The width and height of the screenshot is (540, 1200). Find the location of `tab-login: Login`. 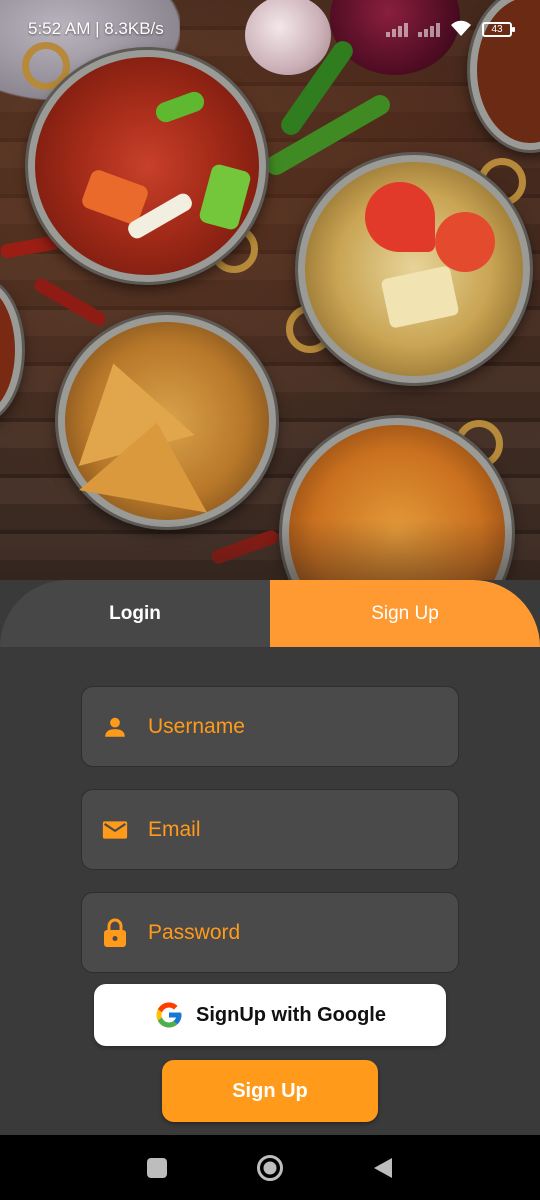

tab-login: Login is located at coordinates (135, 613).